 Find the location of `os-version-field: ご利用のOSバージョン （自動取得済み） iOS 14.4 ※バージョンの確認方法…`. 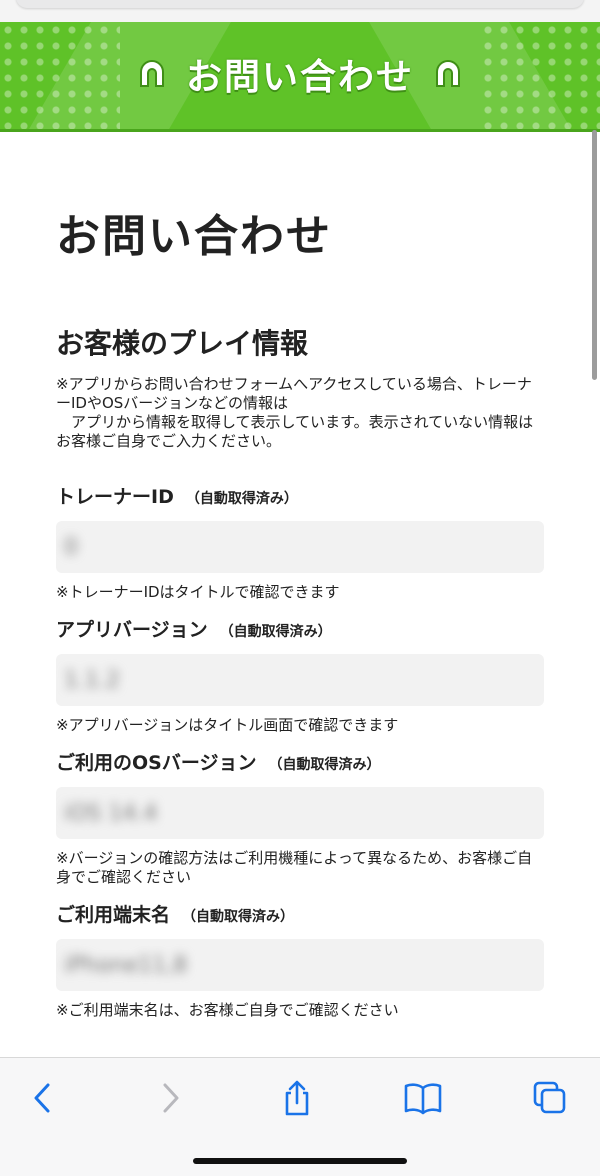

os-version-field: ご利用のOSバージョン （自動取得済み） iOS 14.4 ※バージョンの確認方法… is located at coordinates (300, 817).